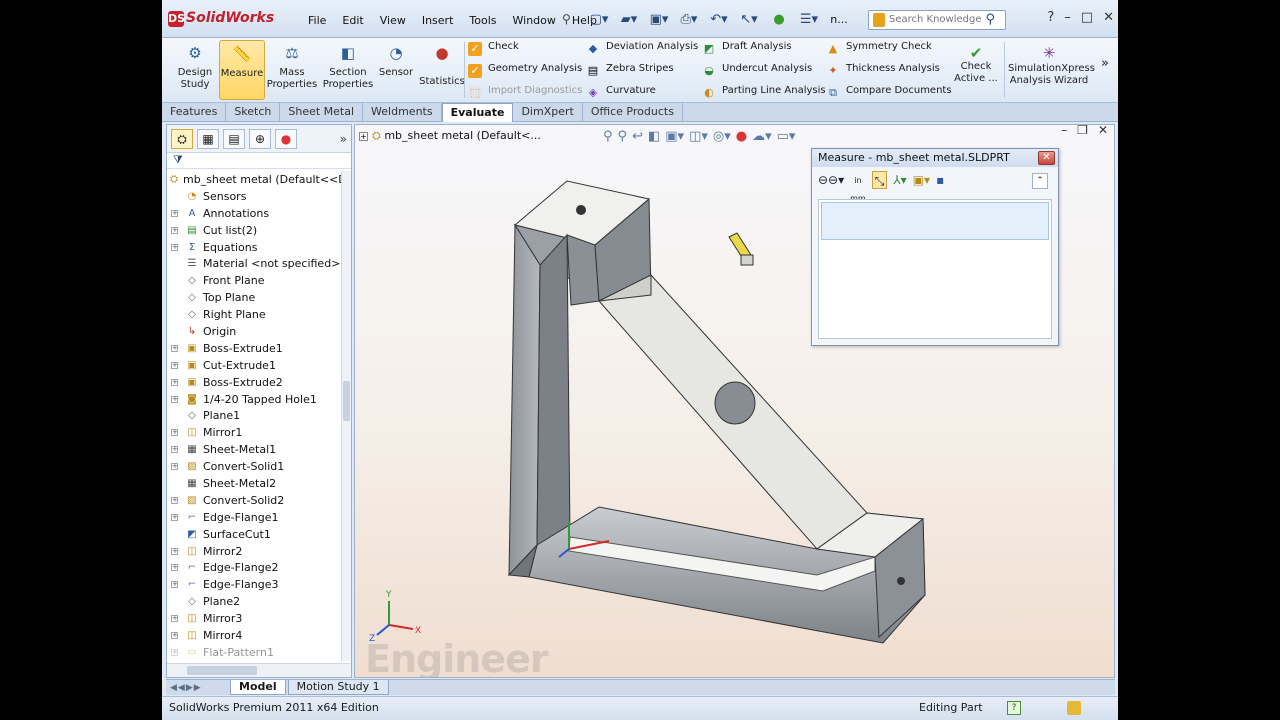 The height and width of the screenshot is (720, 1280). Describe the element at coordinates (659, 19) in the screenshot. I see `save-icon: ▣▾` at that location.